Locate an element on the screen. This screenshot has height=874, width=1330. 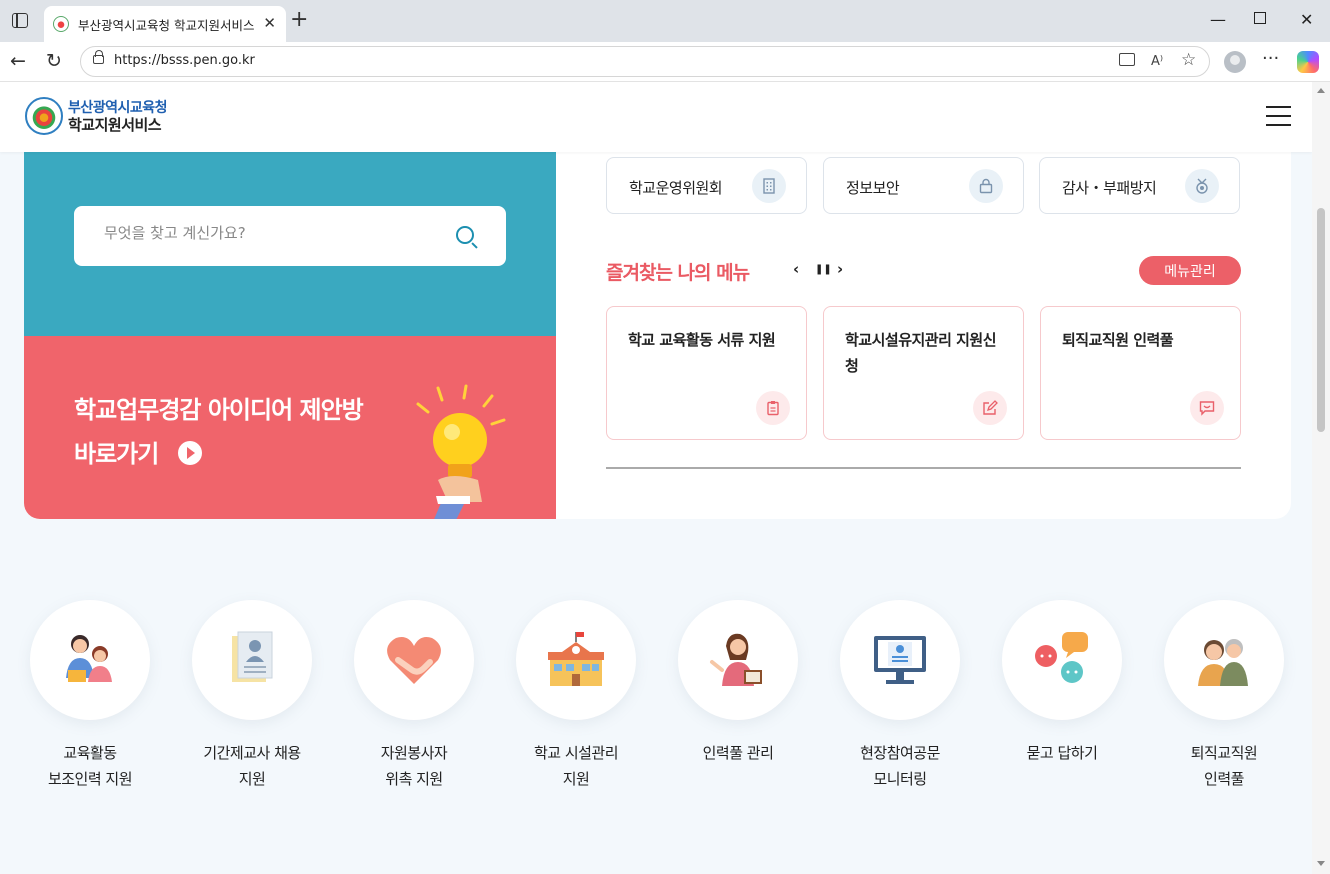
address-bar: ← ↻ https://bsss.pen.go.kr A⁾ ☆ ··· is located at coordinates (665, 62).